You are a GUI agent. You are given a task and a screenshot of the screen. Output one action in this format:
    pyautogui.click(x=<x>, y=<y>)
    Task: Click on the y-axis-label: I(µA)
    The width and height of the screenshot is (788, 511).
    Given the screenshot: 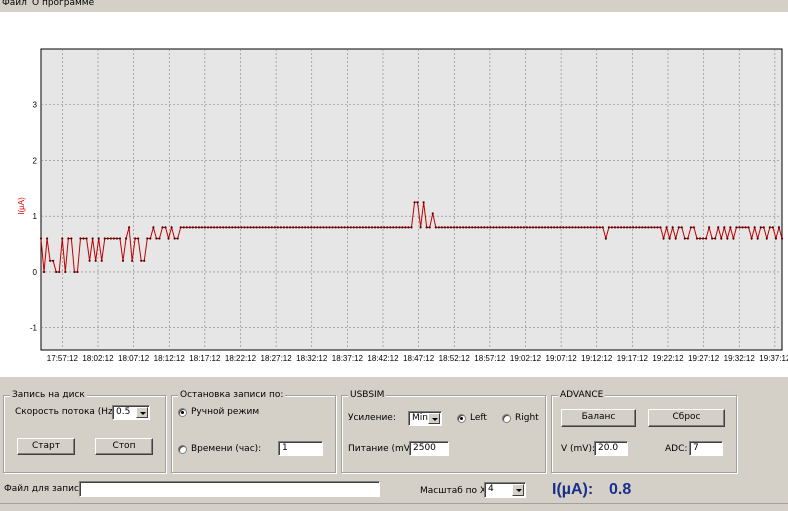 What is the action you would take?
    pyautogui.click(x=21, y=206)
    